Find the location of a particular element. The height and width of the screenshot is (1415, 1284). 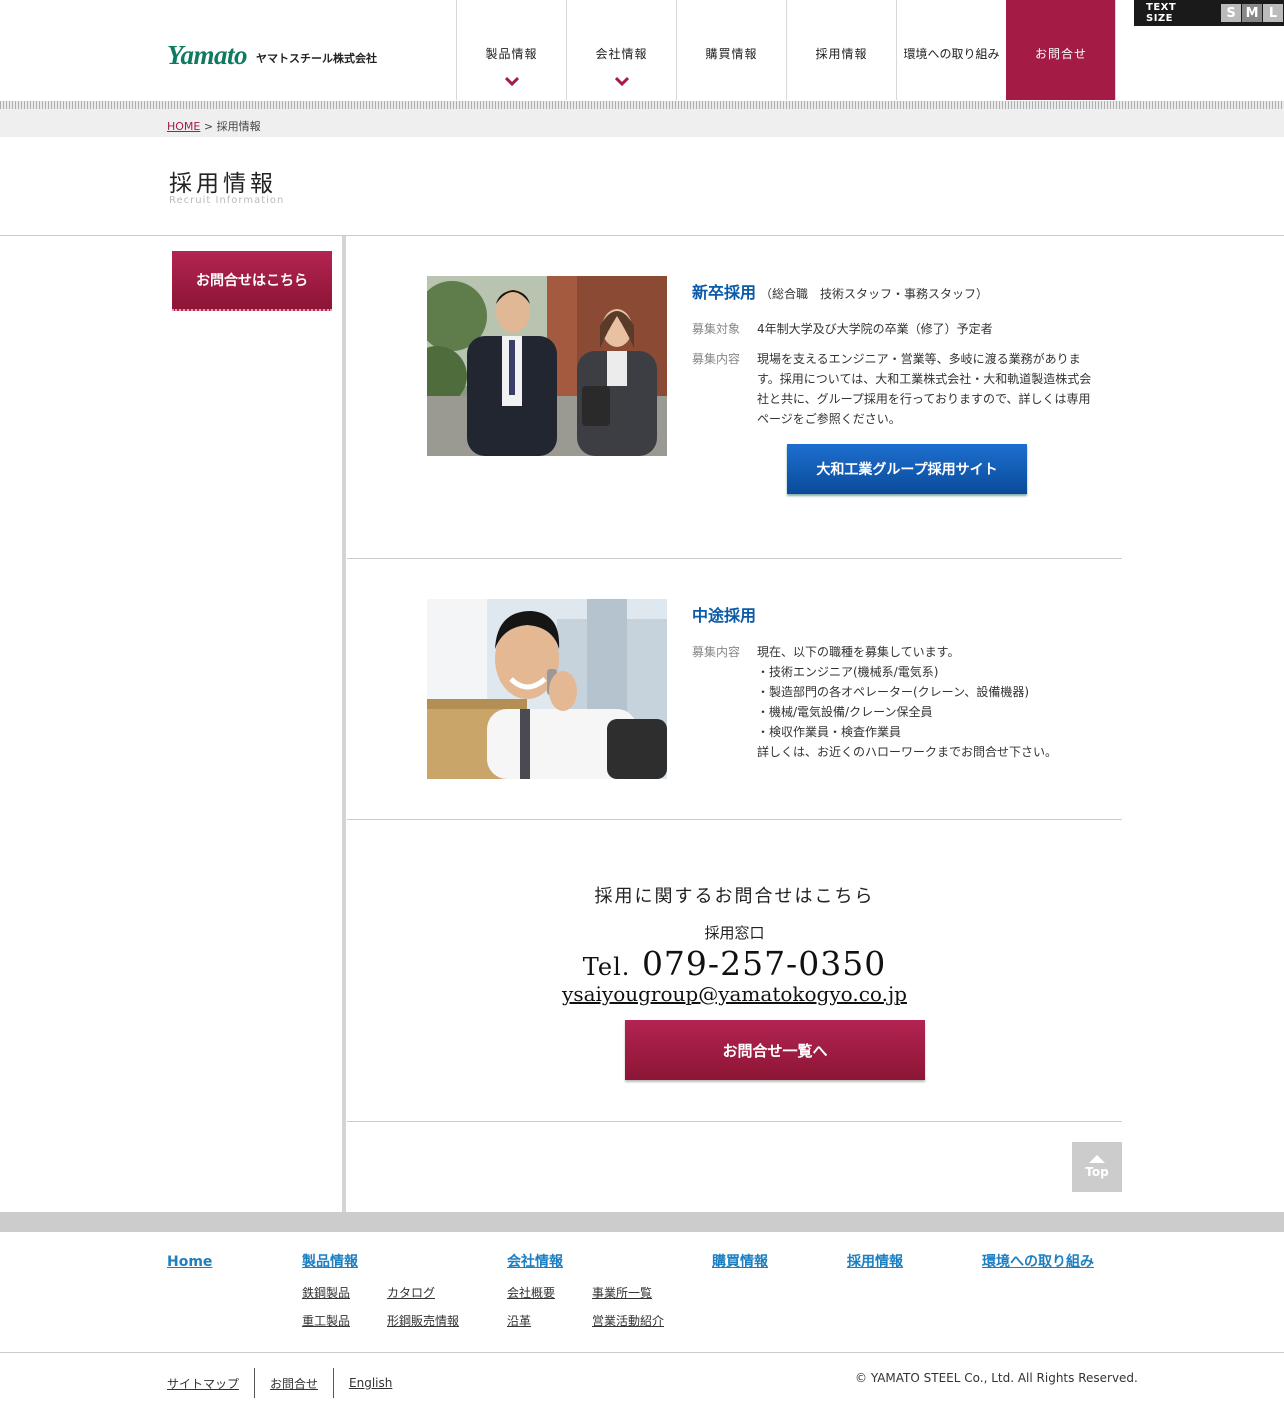

group-recruit-site-button: 大和工業グループ採用サイト is located at coordinates (907, 469).